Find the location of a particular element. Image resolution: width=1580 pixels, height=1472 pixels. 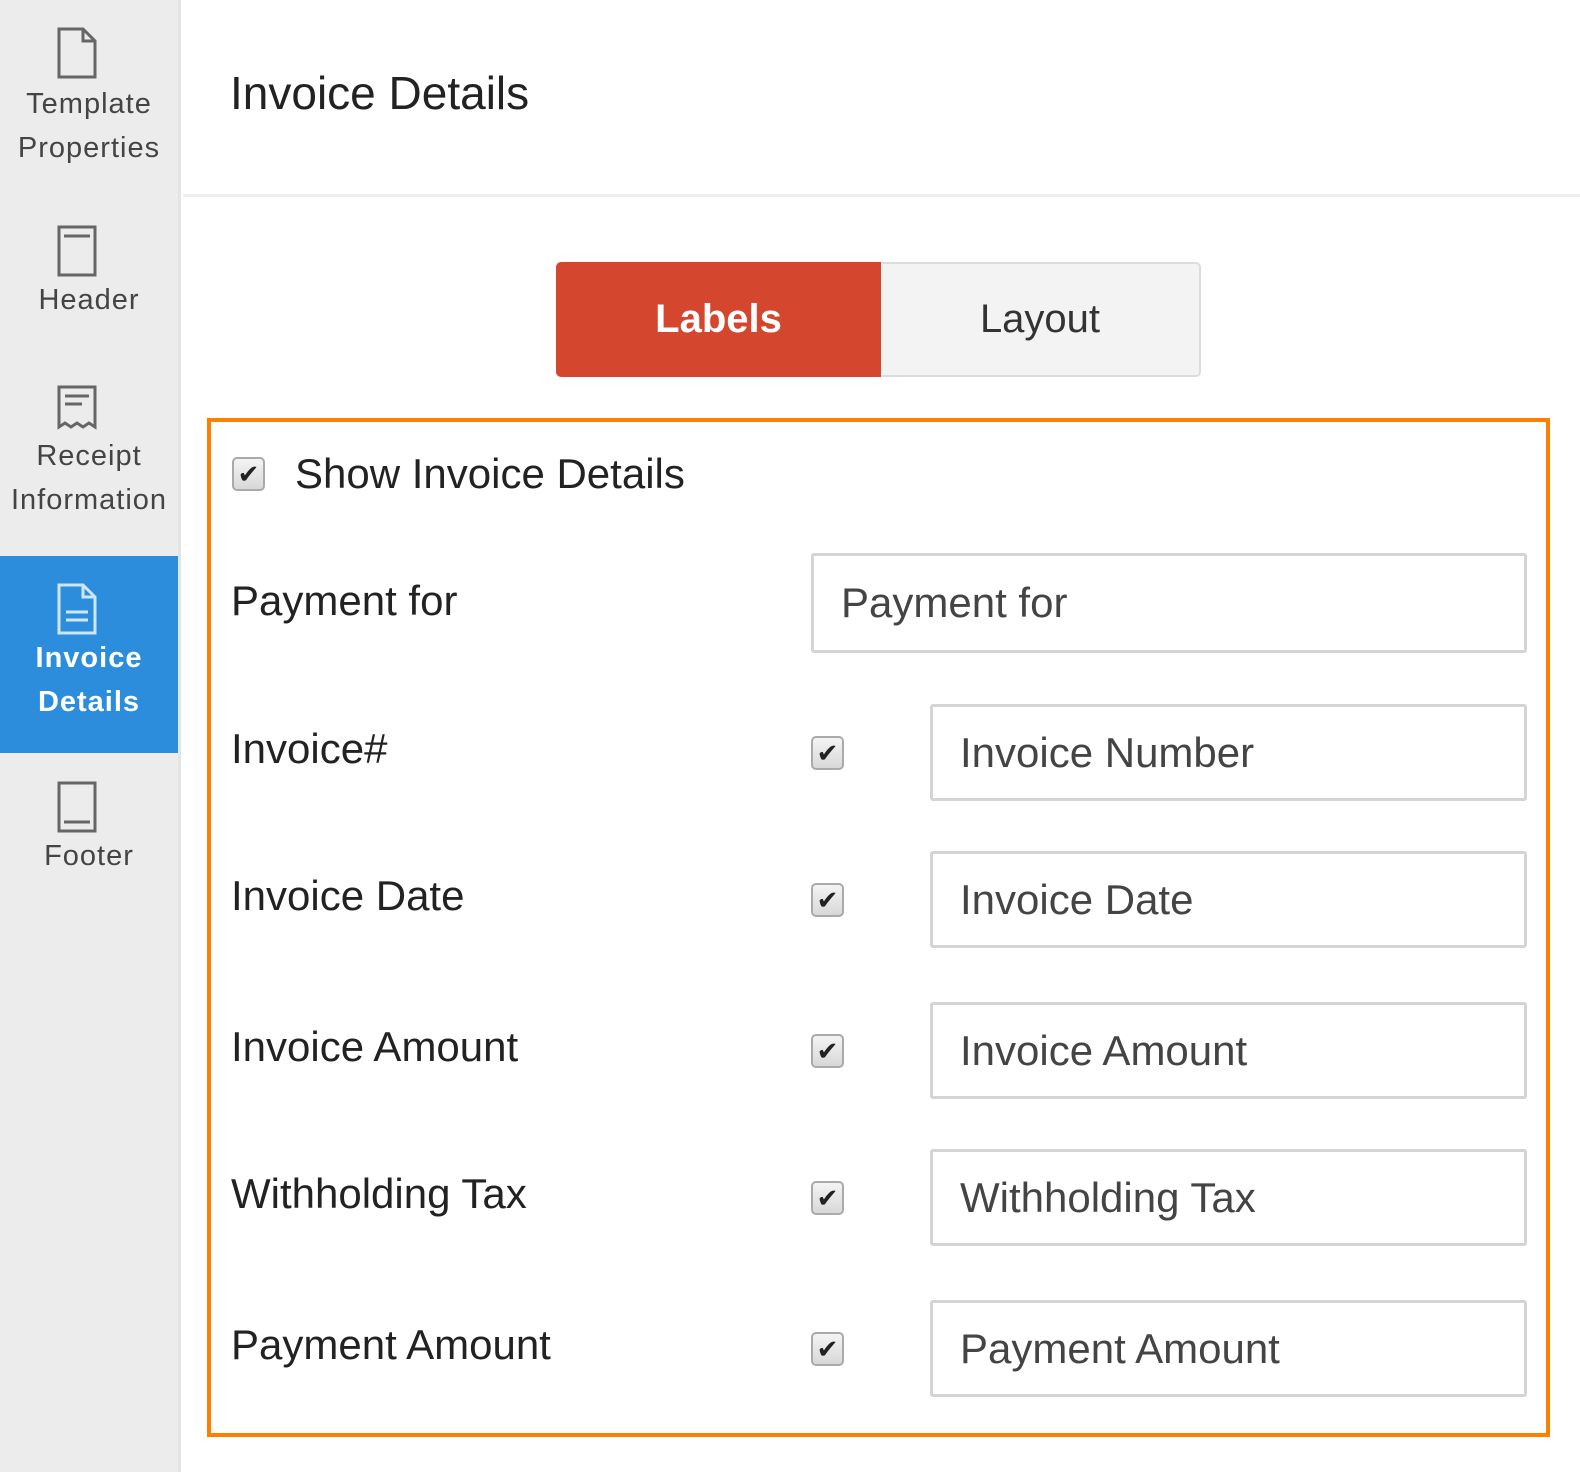

invoice-date-checkbox: ✔ is located at coordinates (827, 900).